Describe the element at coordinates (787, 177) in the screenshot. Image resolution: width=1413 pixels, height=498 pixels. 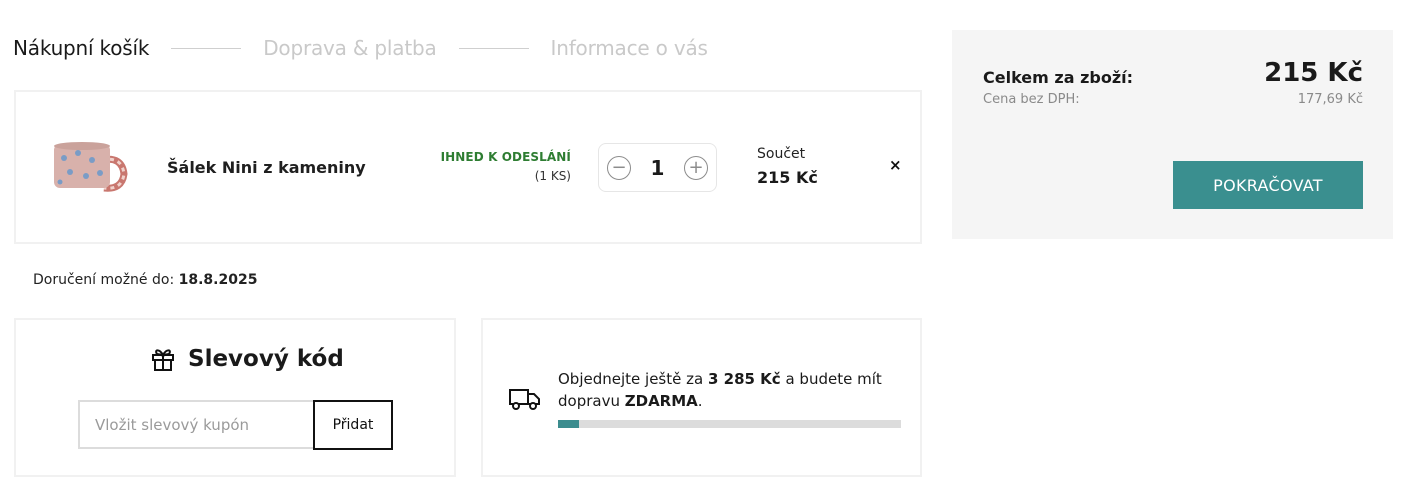
I see `sum-value: 215 Kč` at that location.